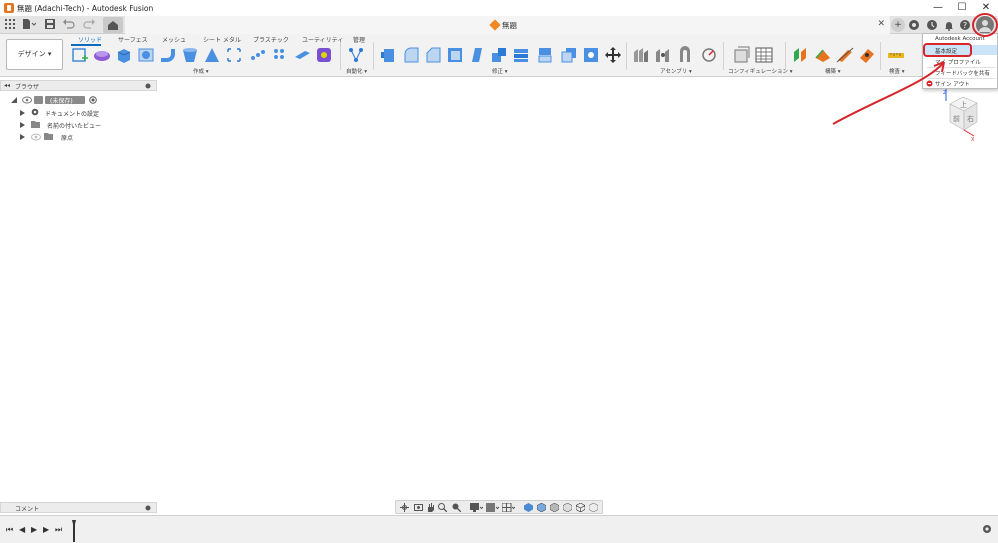  Describe the element at coordinates (867, 55) in the screenshot. I see `point-icon` at that location.